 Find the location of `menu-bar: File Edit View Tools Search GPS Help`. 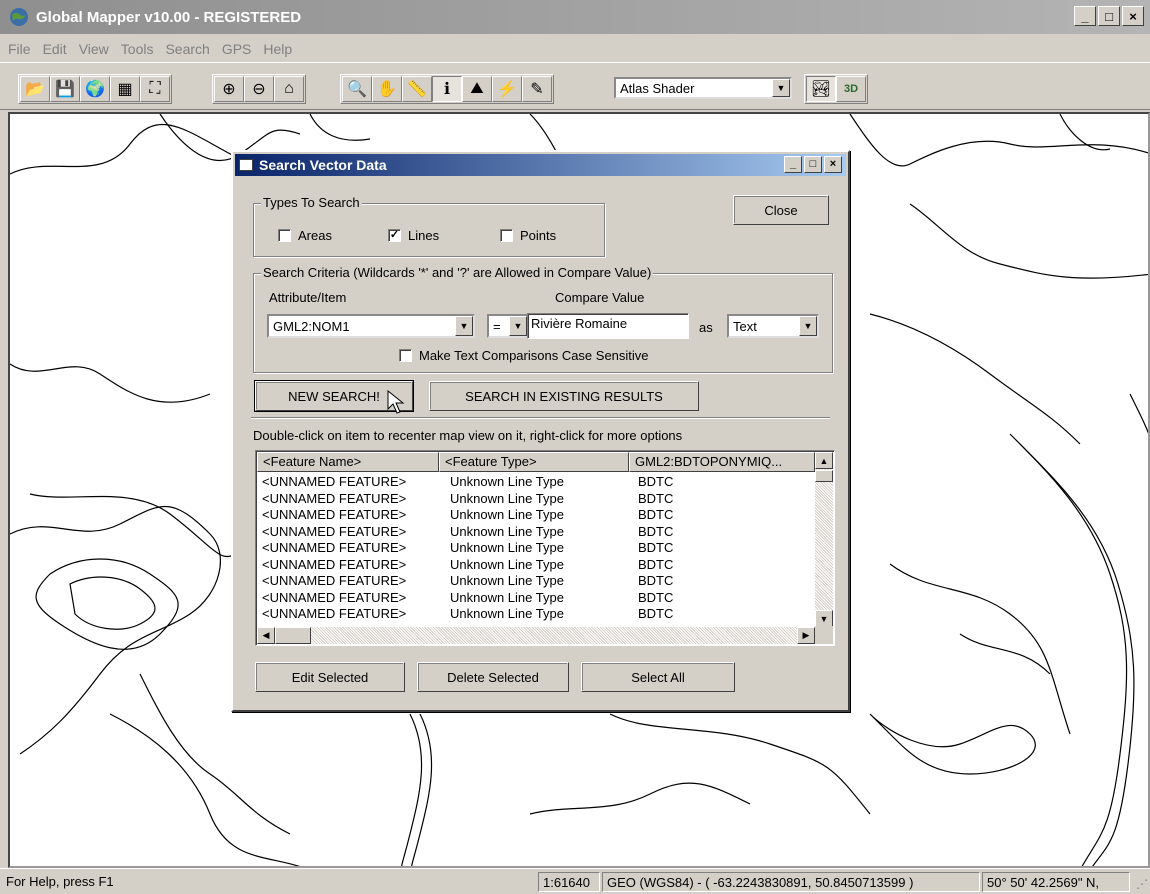

menu-bar: File Edit View Tools Search GPS Help is located at coordinates (575, 49).